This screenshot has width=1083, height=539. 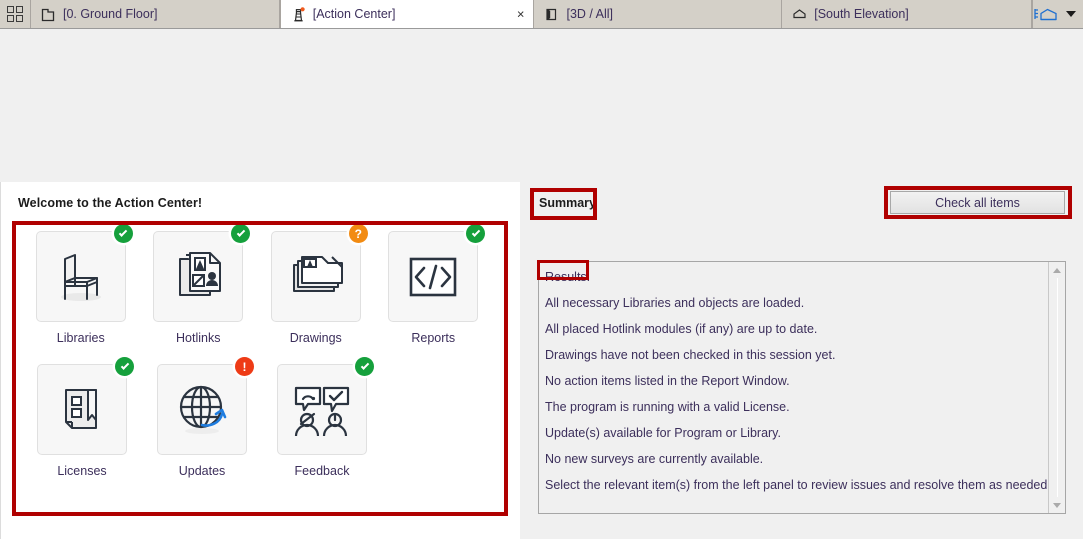 What do you see at coordinates (433, 277) in the screenshot?
I see `code-brackets-icon` at bounding box center [433, 277].